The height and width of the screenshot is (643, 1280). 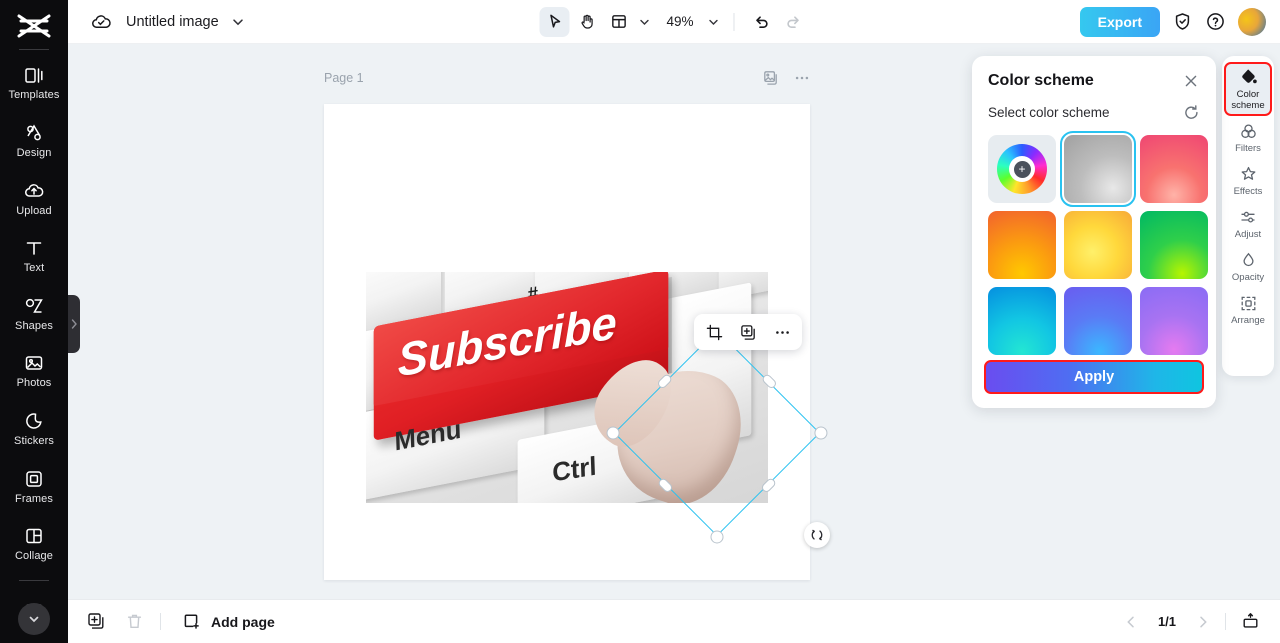 I want to click on rail-divider-bottom, so click(x=34, y=581).